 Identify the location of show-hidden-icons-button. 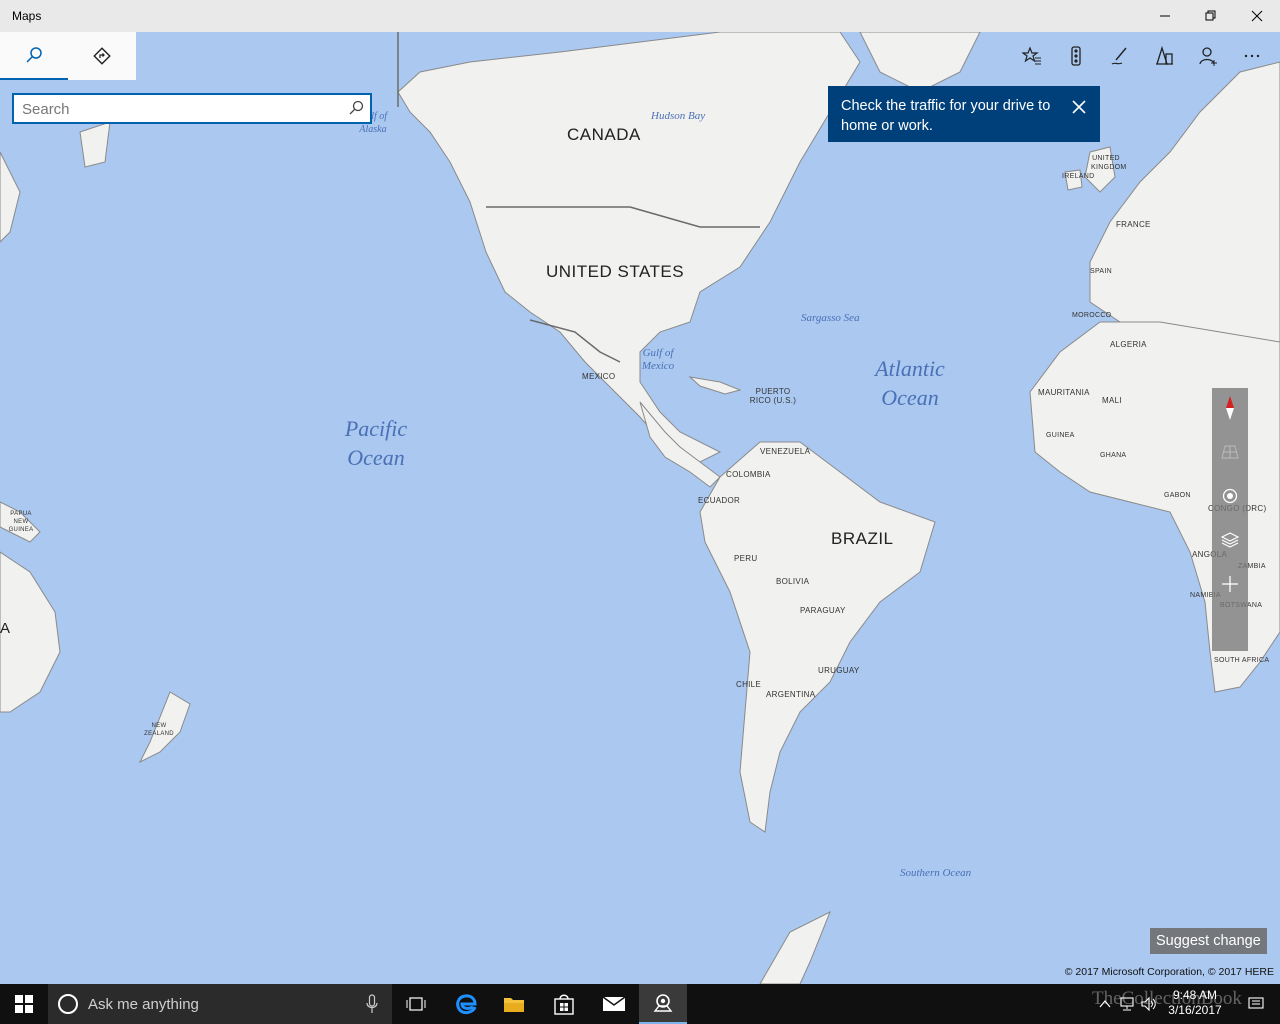
(1105, 1004).